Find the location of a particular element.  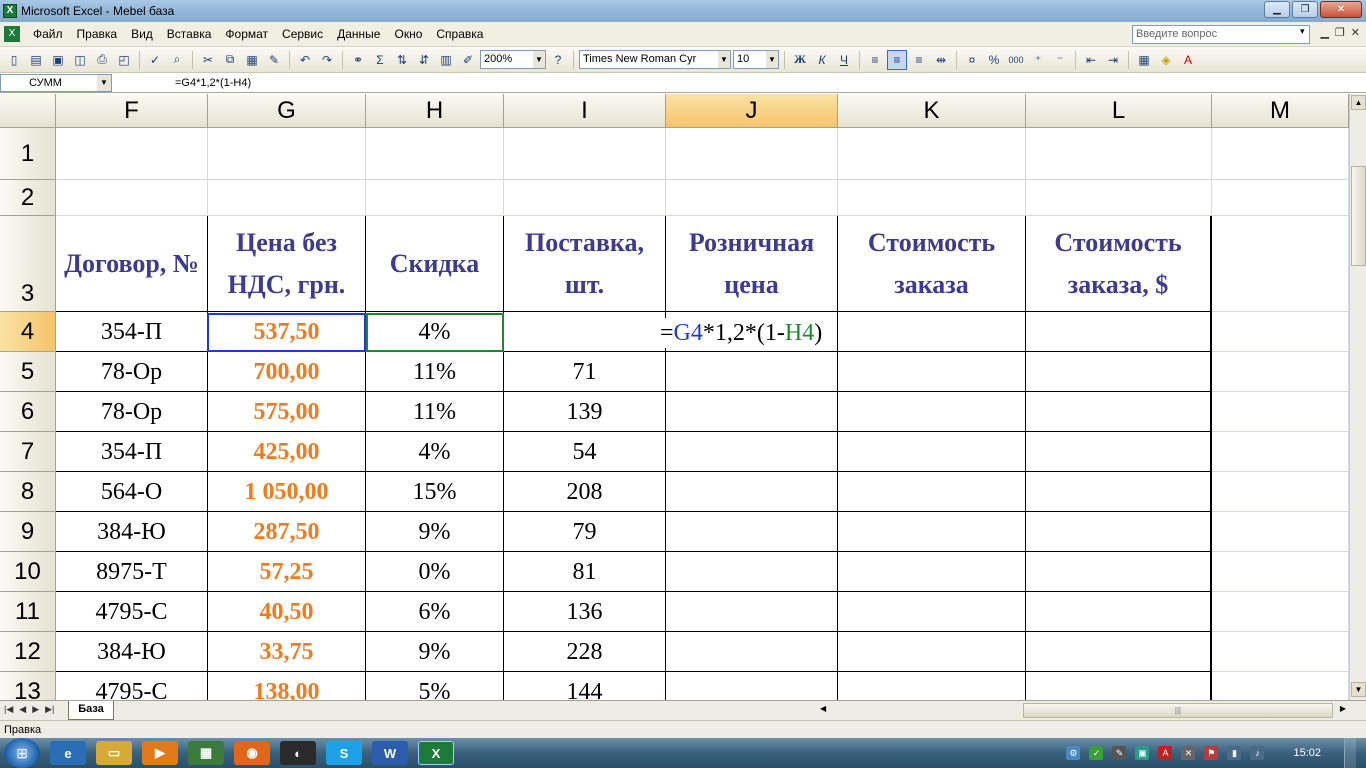

redo-icon: ↷ is located at coordinates (327, 60).